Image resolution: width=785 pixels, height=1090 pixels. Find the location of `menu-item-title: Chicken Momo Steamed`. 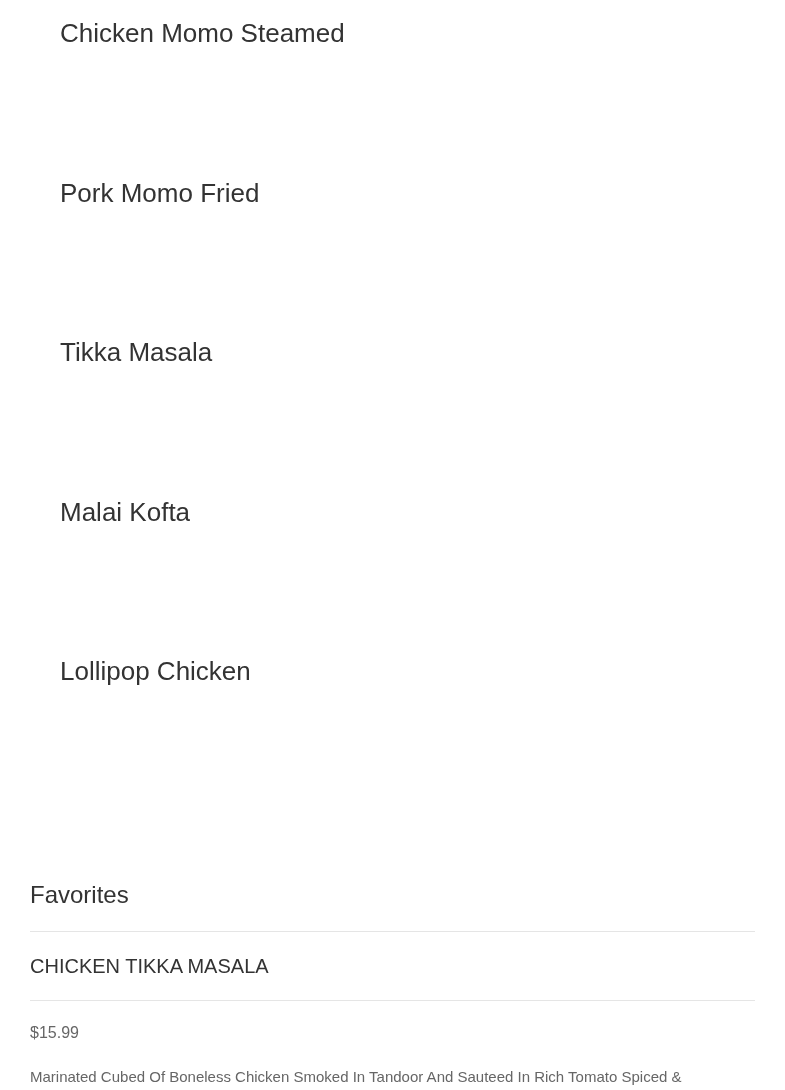

menu-item-title: Chicken Momo Steamed is located at coordinates (202, 33).